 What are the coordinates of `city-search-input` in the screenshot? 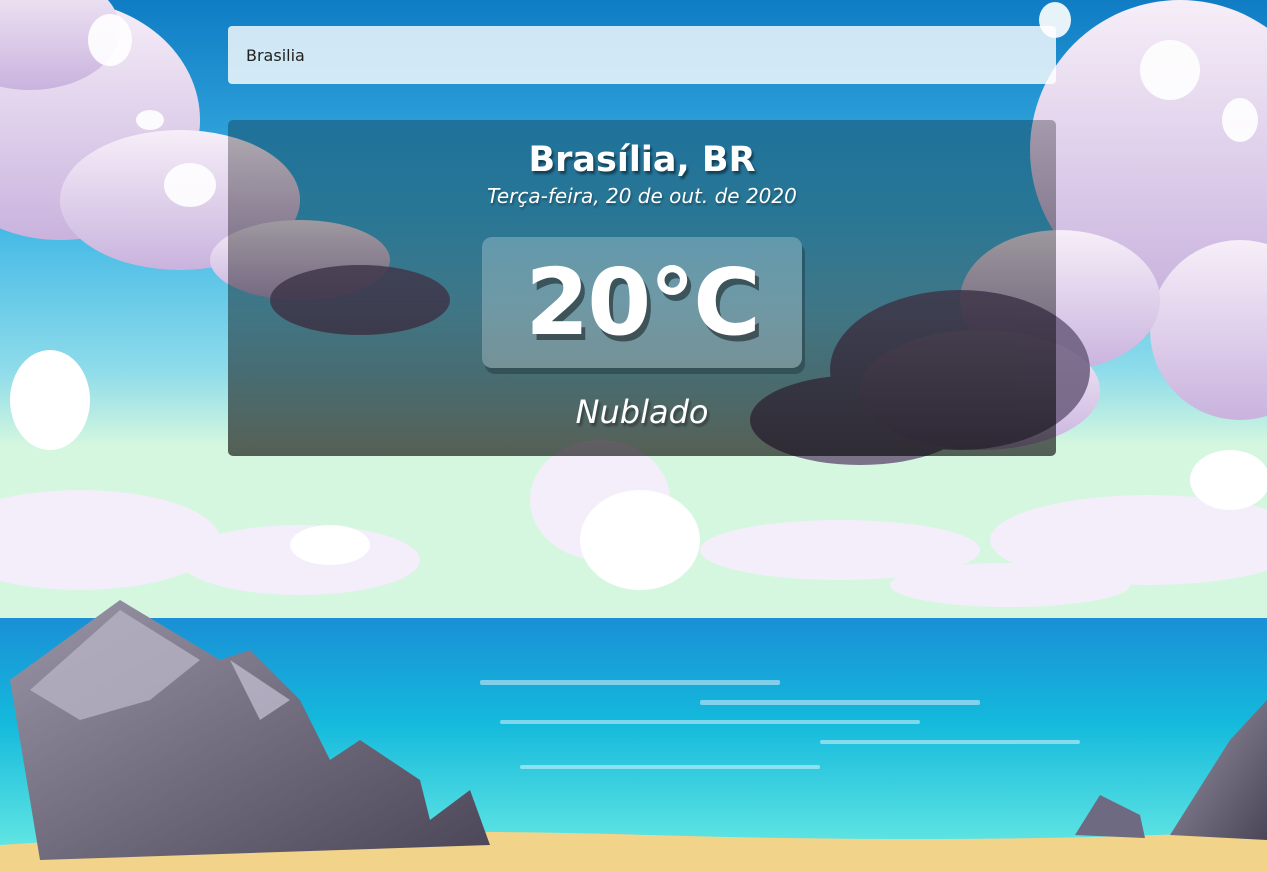 It's located at (642, 55).